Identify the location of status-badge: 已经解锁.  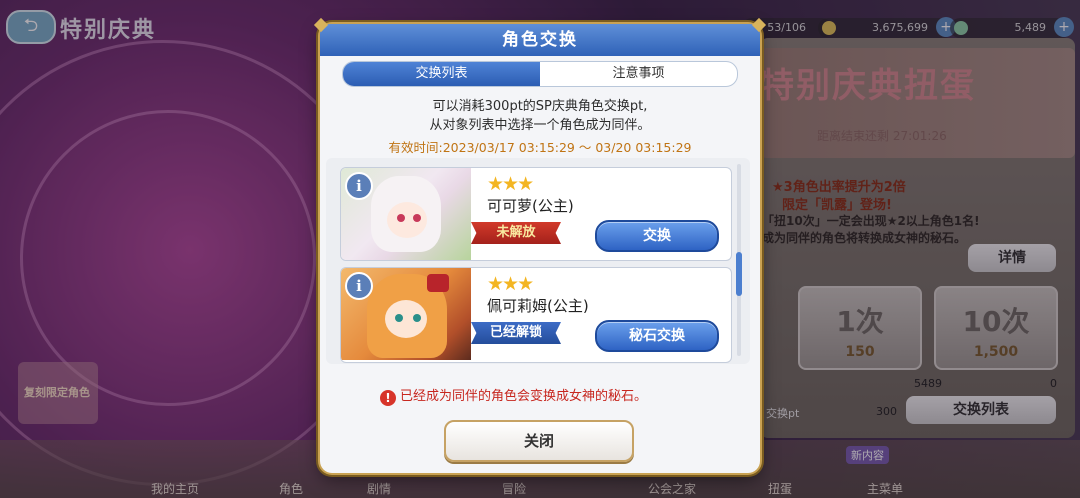
(516, 333).